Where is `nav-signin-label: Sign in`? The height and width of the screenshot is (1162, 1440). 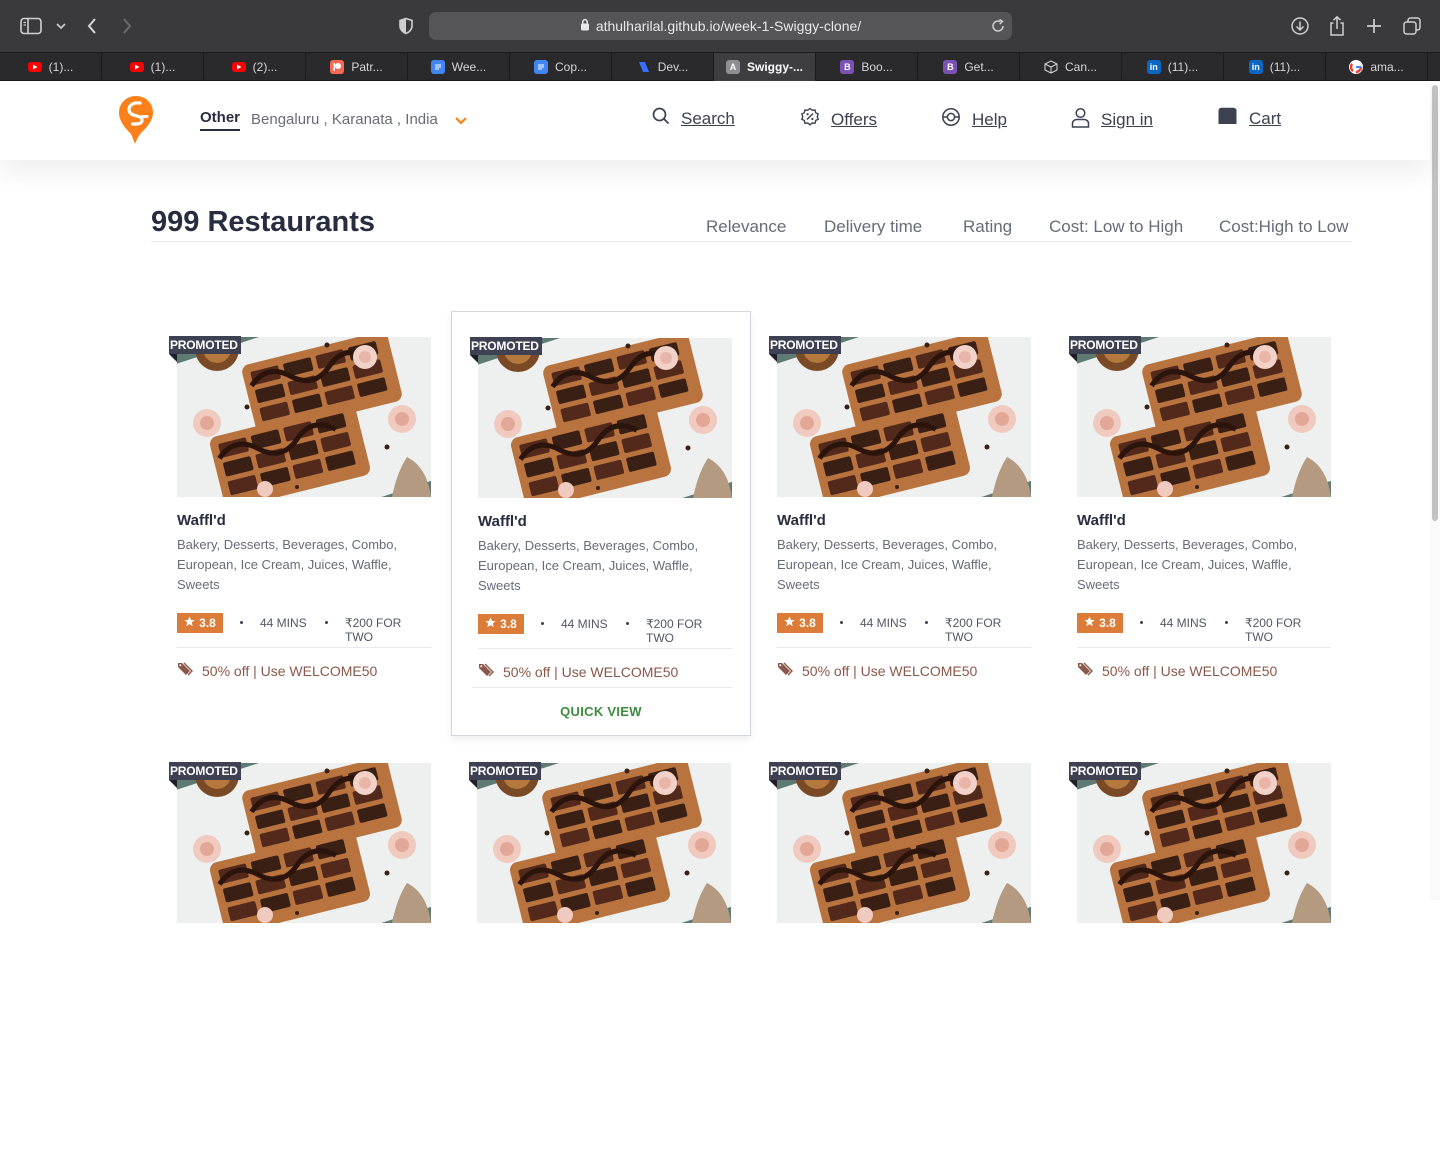 nav-signin-label: Sign in is located at coordinates (1127, 119).